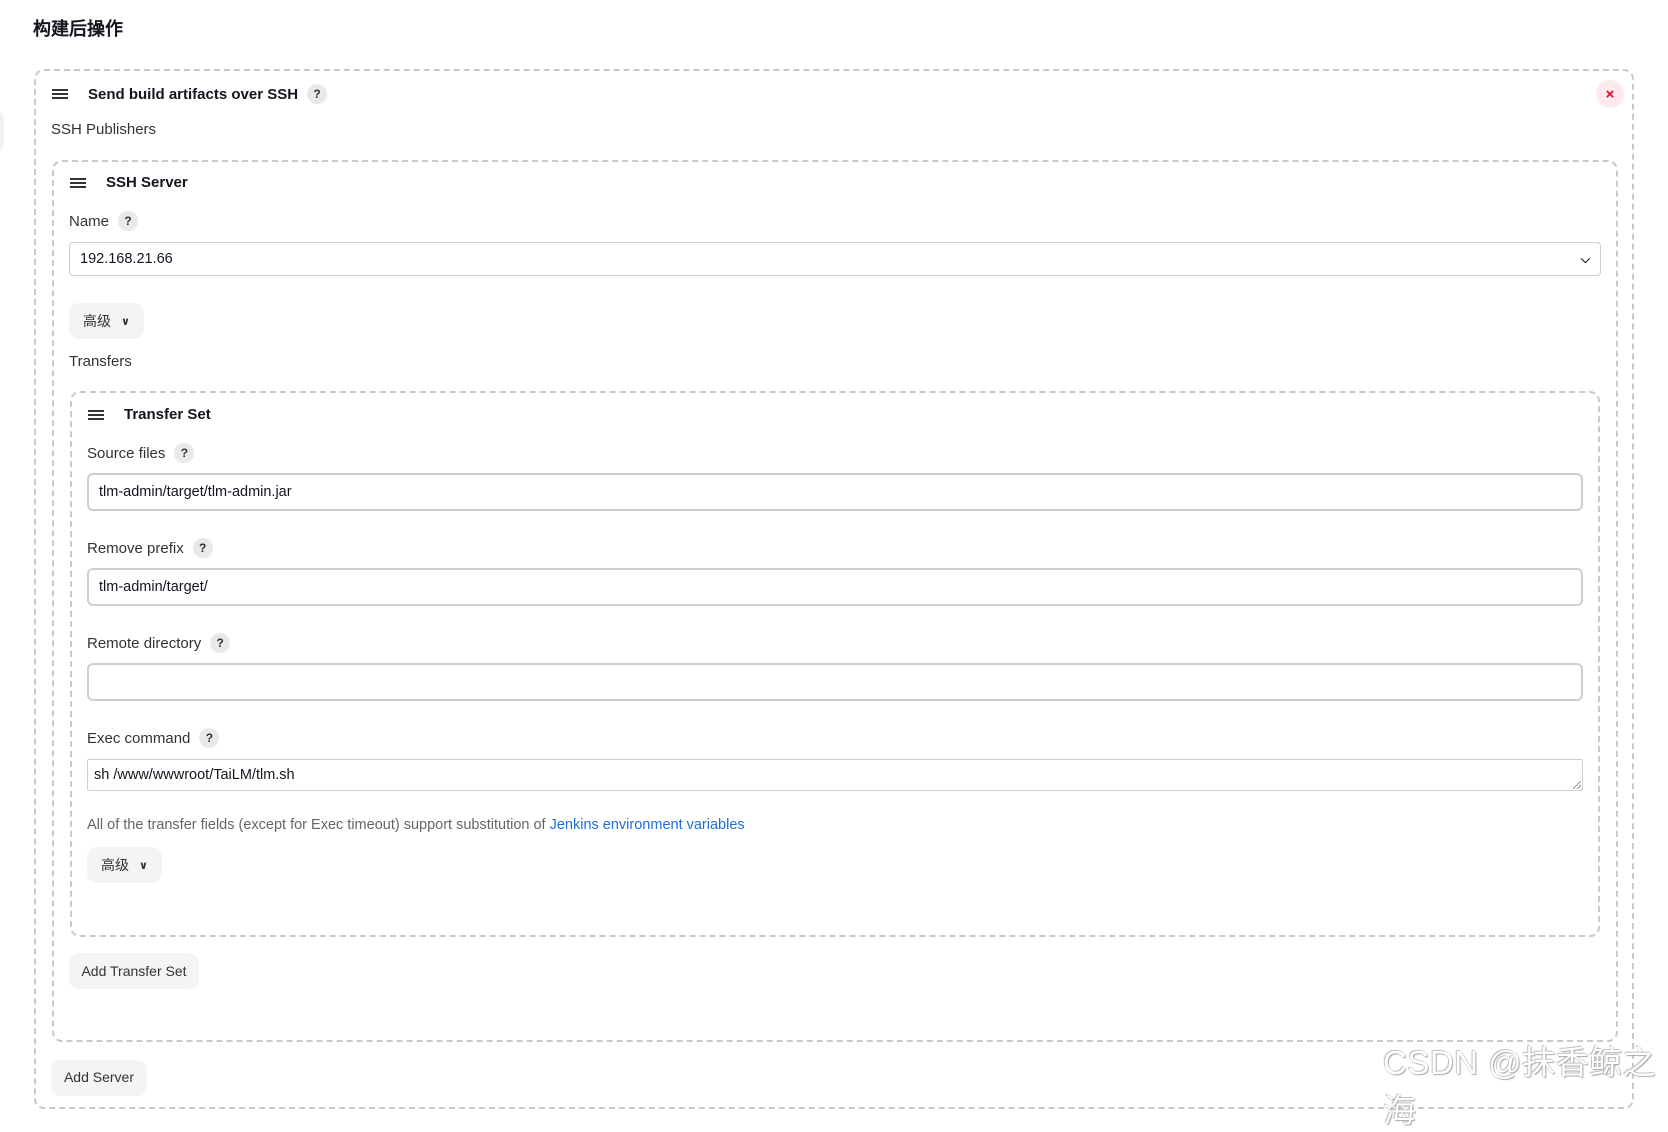 The width and height of the screenshot is (1668, 1132). I want to click on delete-publisher-button: ×, so click(1610, 94).